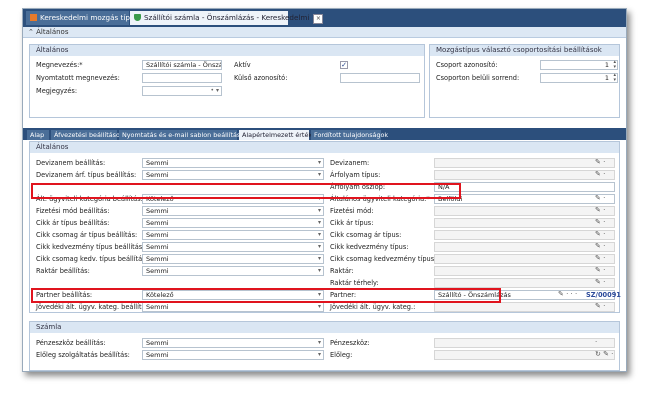  I want to click on active-checkbox: ✓, so click(344, 65).